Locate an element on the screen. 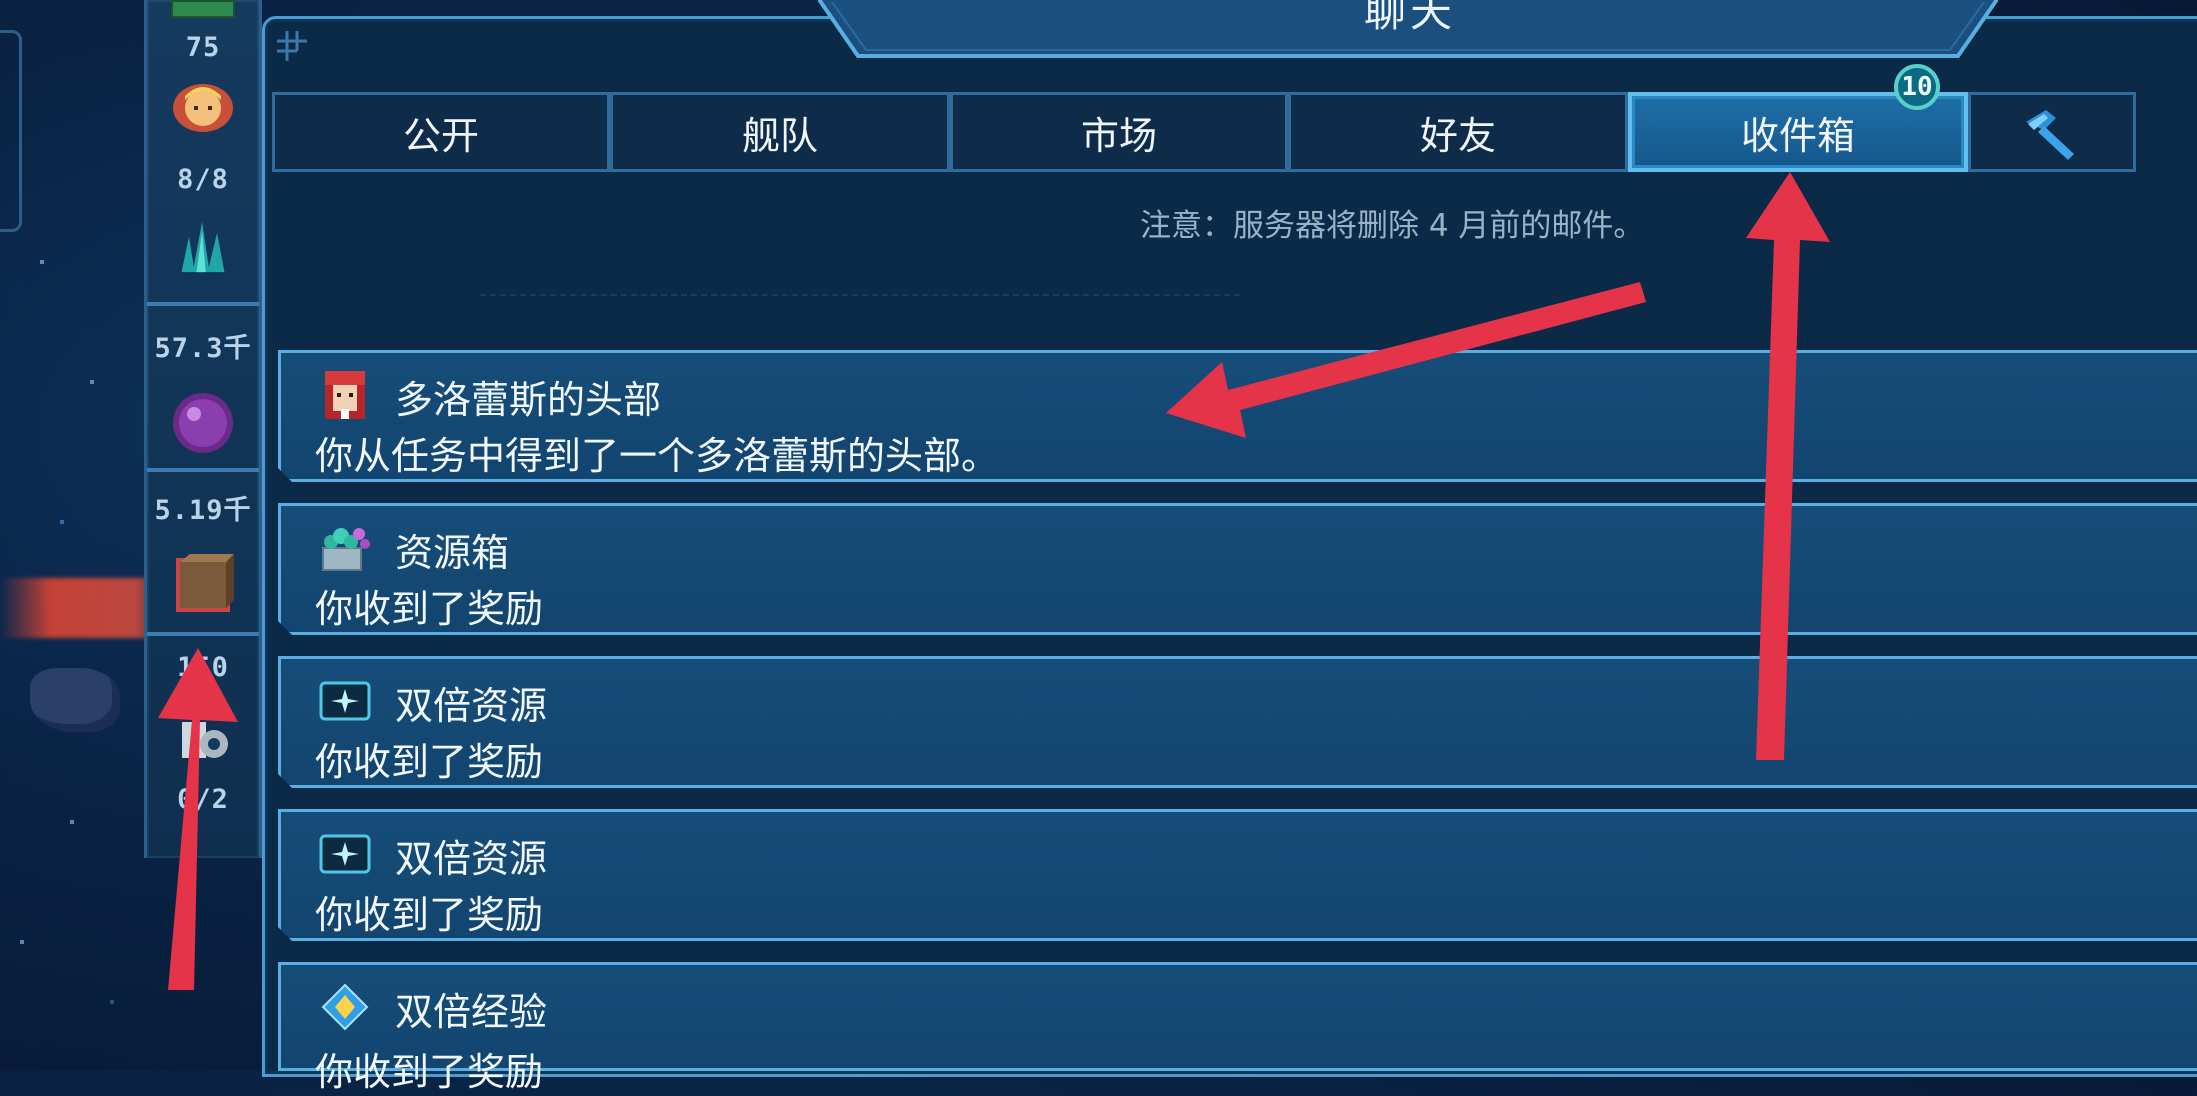 The image size is (2197, 1096). resource-count: 8/8 is located at coordinates (203, 179).